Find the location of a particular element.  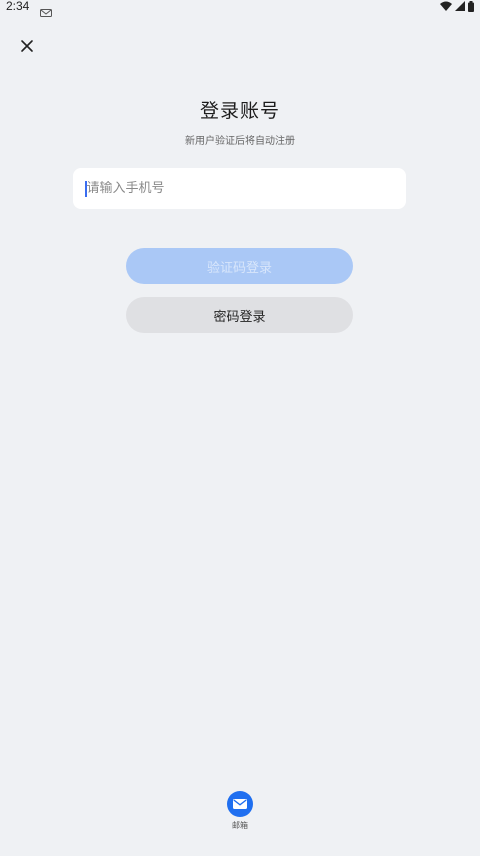

phone-input-container is located at coordinates (239, 188).